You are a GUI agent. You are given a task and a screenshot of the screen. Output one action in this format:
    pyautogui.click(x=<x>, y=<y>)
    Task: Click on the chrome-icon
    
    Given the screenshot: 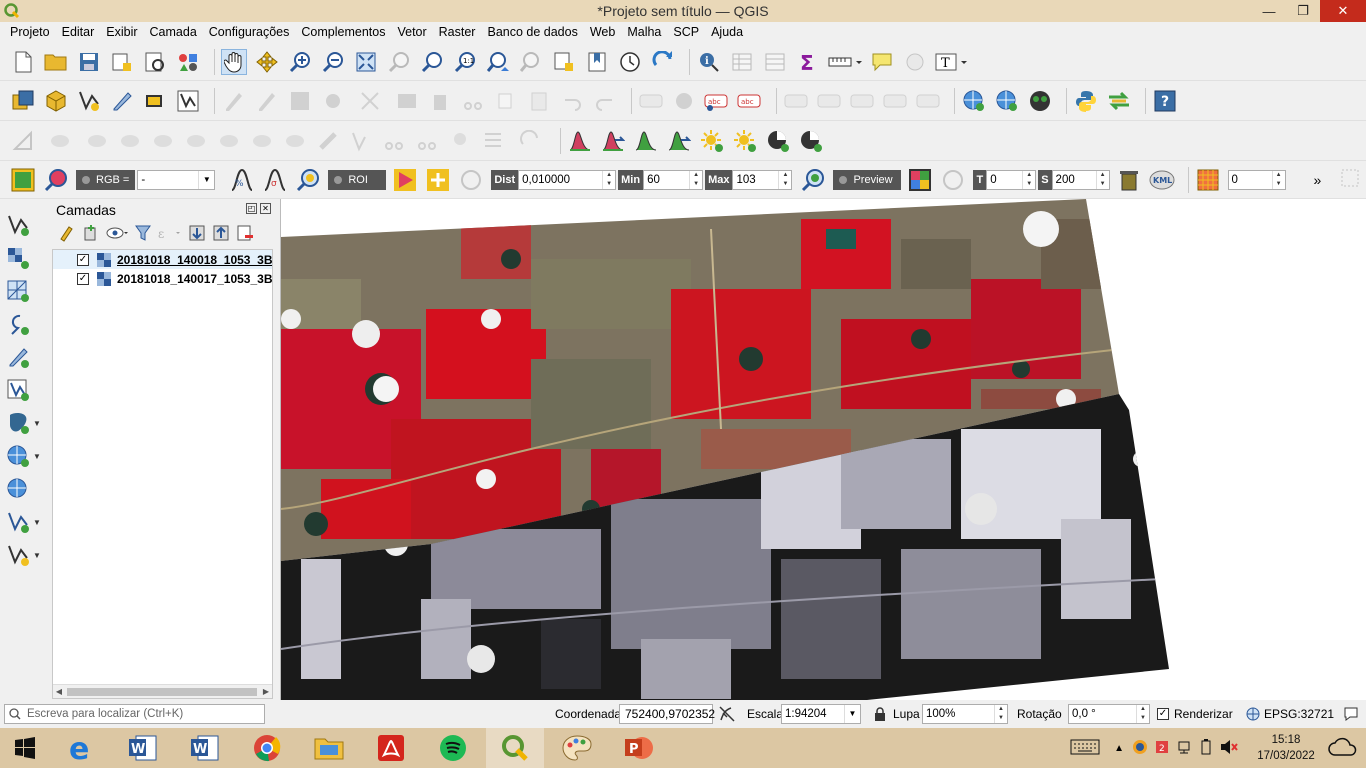 What is the action you would take?
    pyautogui.click(x=267, y=748)
    